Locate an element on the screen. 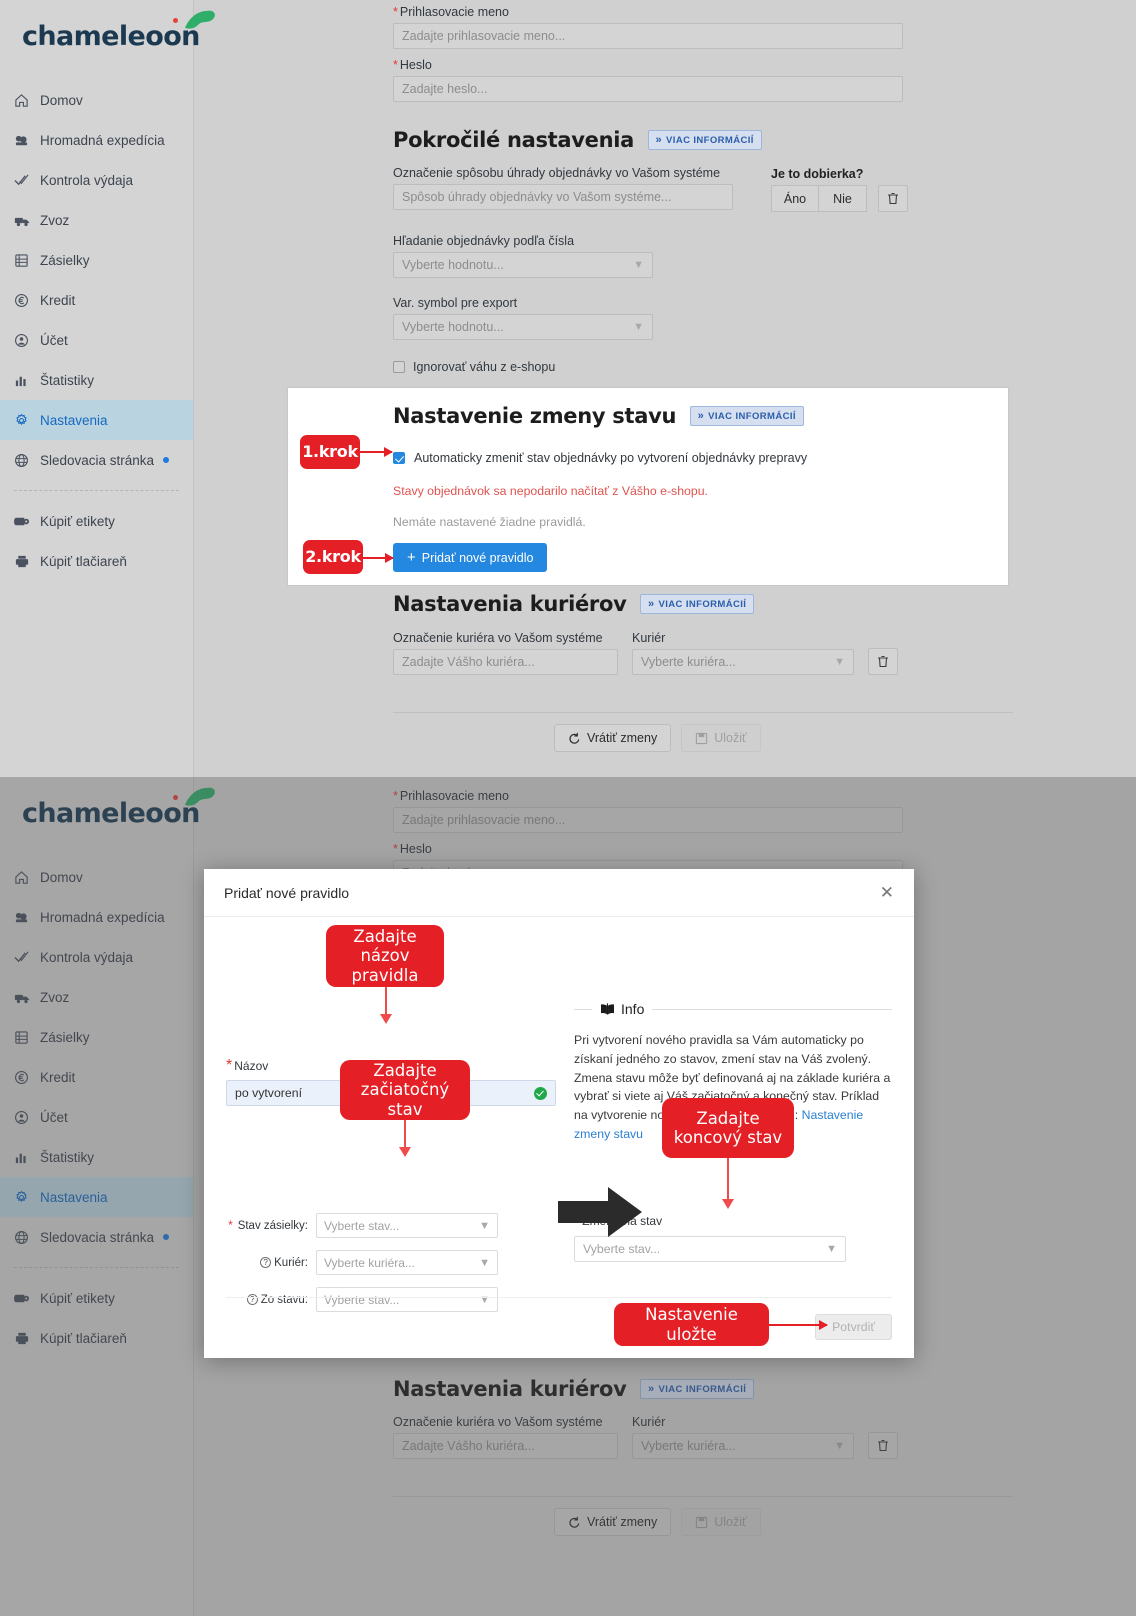  right-arrow-icon is located at coordinates (600, 1212).